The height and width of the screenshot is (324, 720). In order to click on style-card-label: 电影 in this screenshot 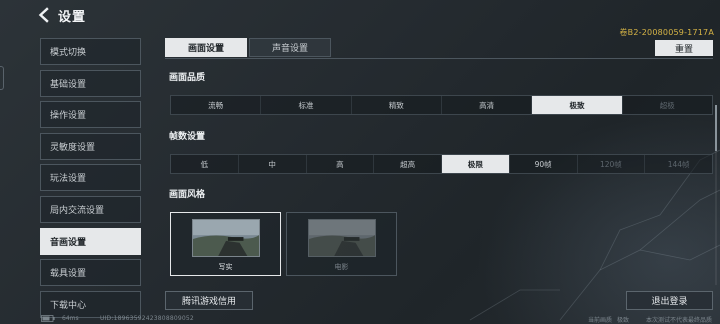, I will do `click(341, 267)`.